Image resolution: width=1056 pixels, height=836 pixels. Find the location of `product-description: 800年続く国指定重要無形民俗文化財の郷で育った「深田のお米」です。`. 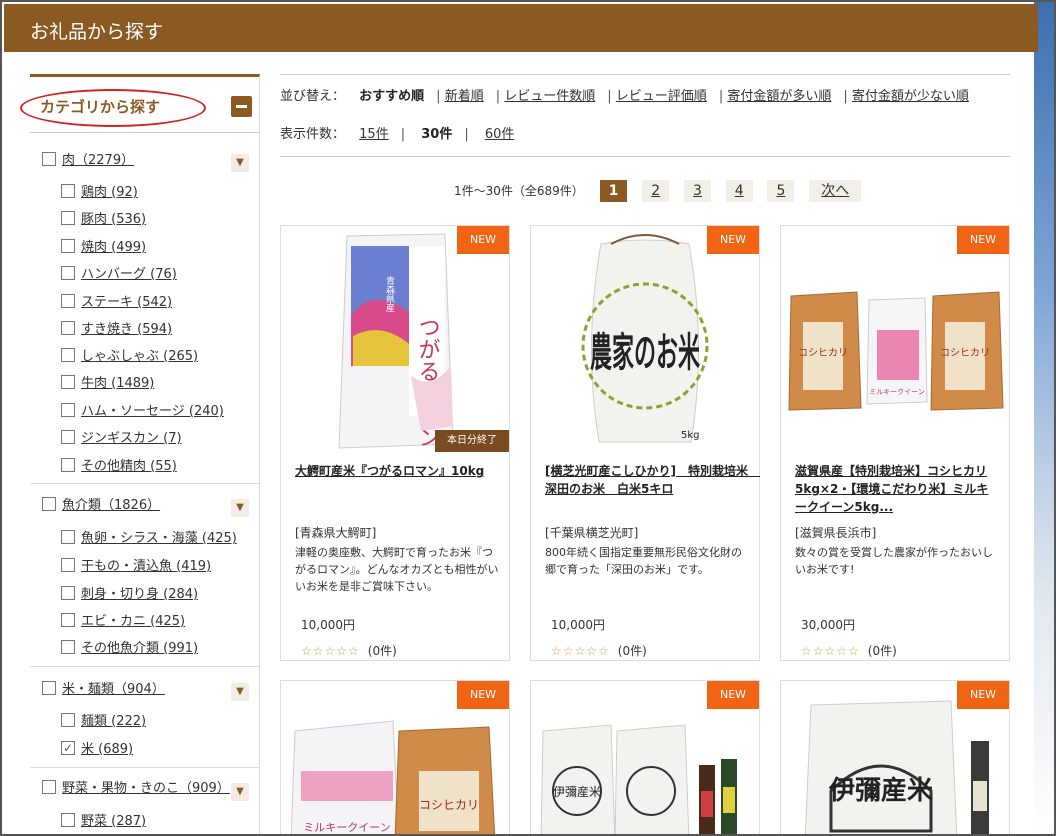

product-description: 800年続く国指定重要無形民俗文化財の郷で育った「深田のお米」です。 is located at coordinates (643, 561).